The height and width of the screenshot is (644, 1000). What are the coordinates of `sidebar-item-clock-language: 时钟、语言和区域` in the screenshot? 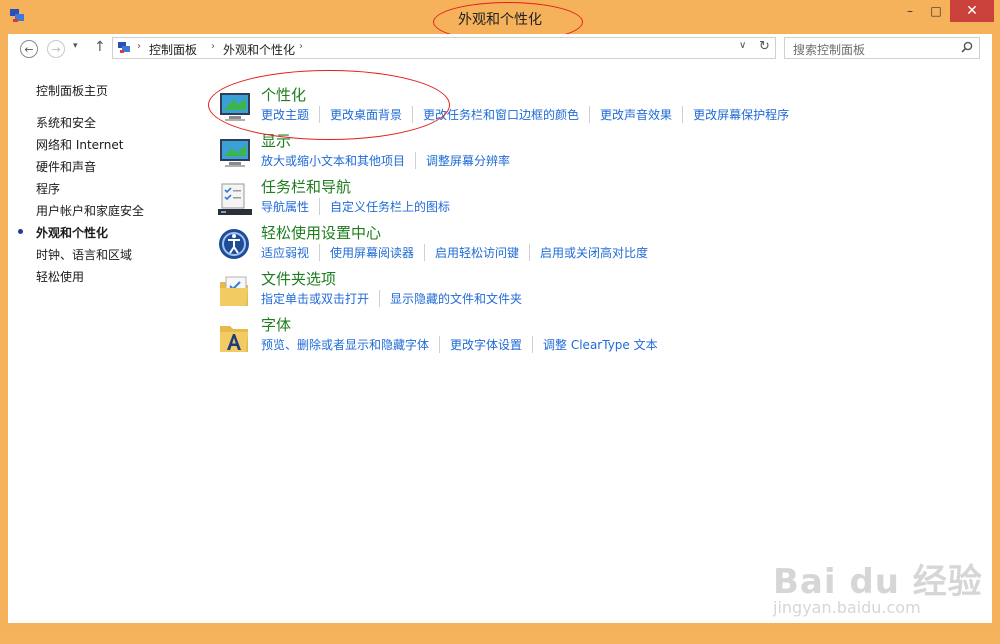 It's located at (84, 254).